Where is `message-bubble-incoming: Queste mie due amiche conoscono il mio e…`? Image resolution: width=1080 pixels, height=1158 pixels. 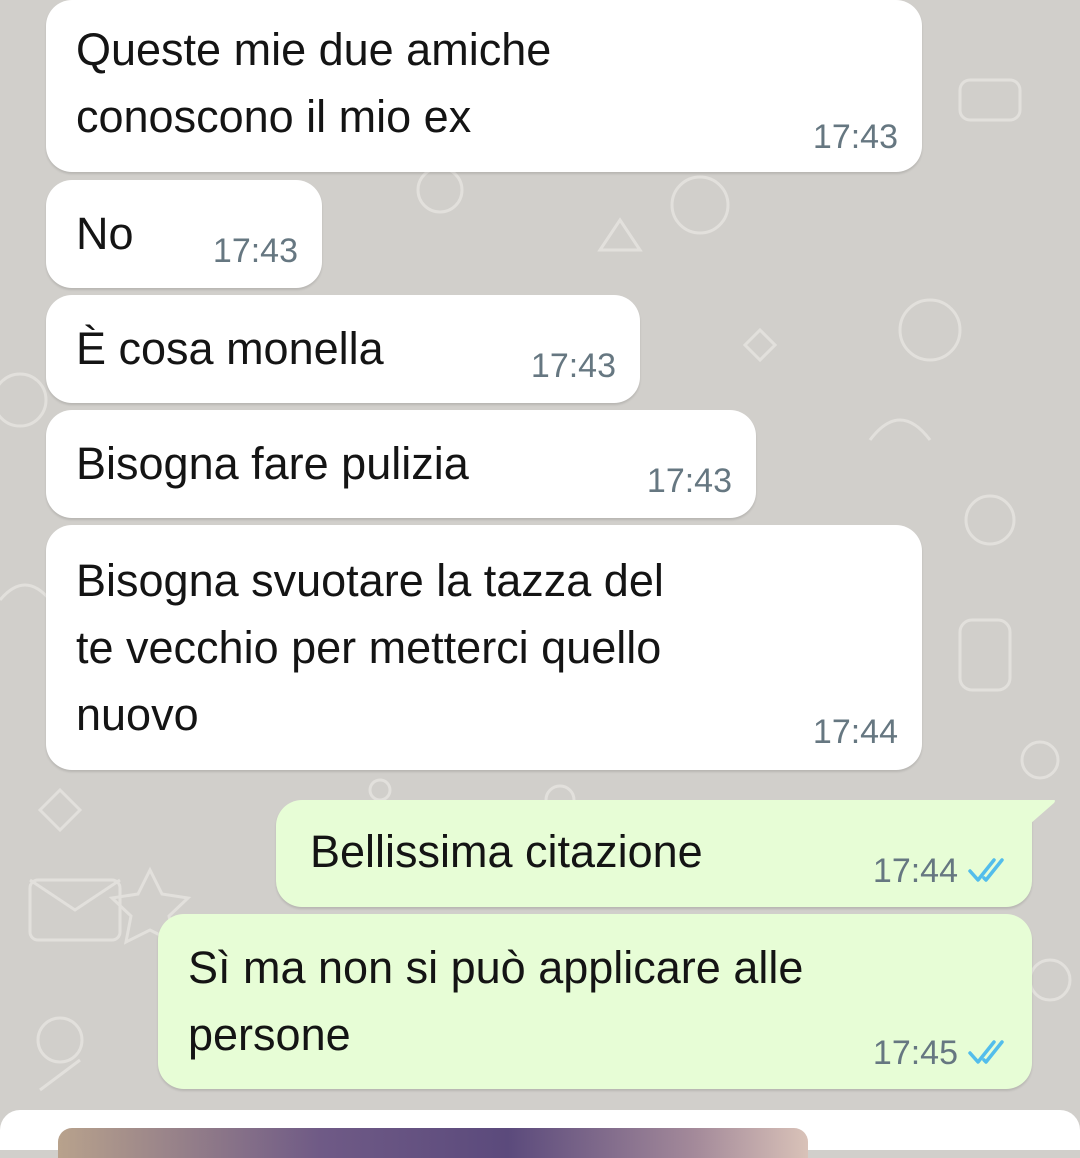
message-bubble-incoming: Queste mie due amiche conoscono il mio e… is located at coordinates (484, 86).